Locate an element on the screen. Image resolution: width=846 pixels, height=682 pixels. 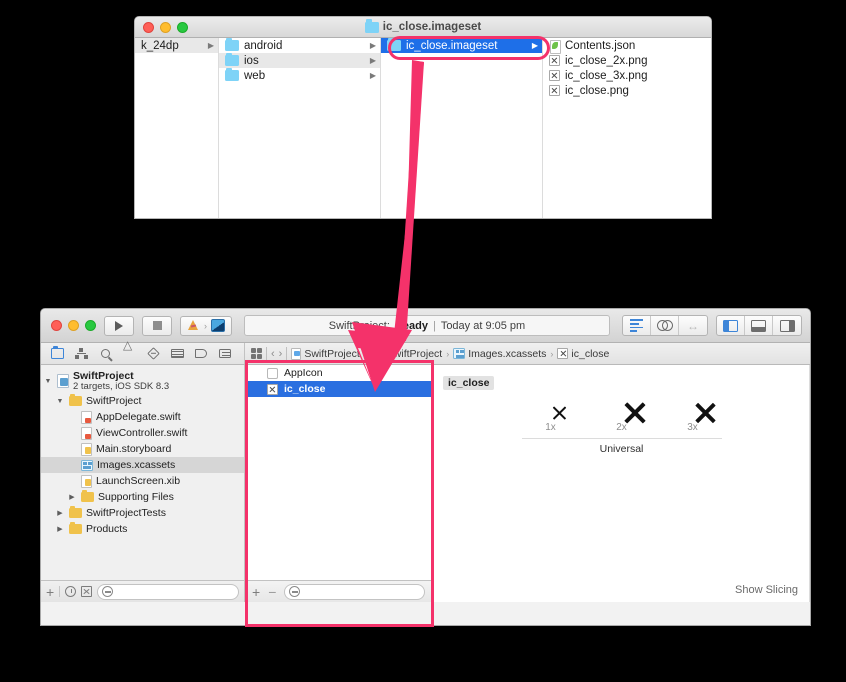
utilities-toggle-button is located at coordinates (787, 325).